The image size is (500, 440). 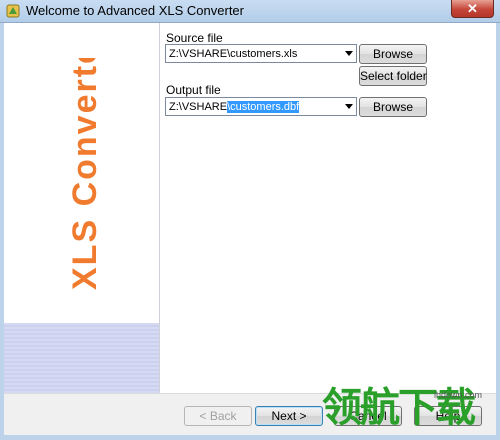 What do you see at coordinates (194, 38) in the screenshot?
I see `source-file-label: Source file` at bounding box center [194, 38].